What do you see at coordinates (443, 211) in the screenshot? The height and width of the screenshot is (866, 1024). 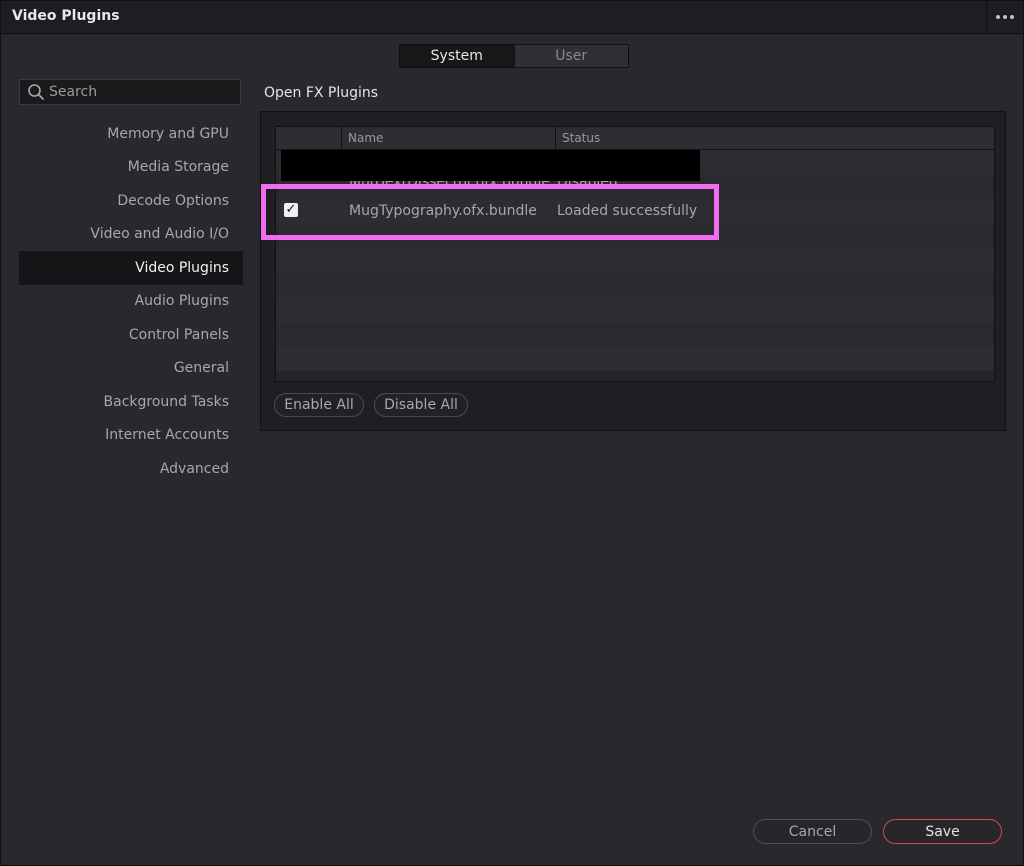 I see `plugin-name: MugTypography.ofx.bundle` at bounding box center [443, 211].